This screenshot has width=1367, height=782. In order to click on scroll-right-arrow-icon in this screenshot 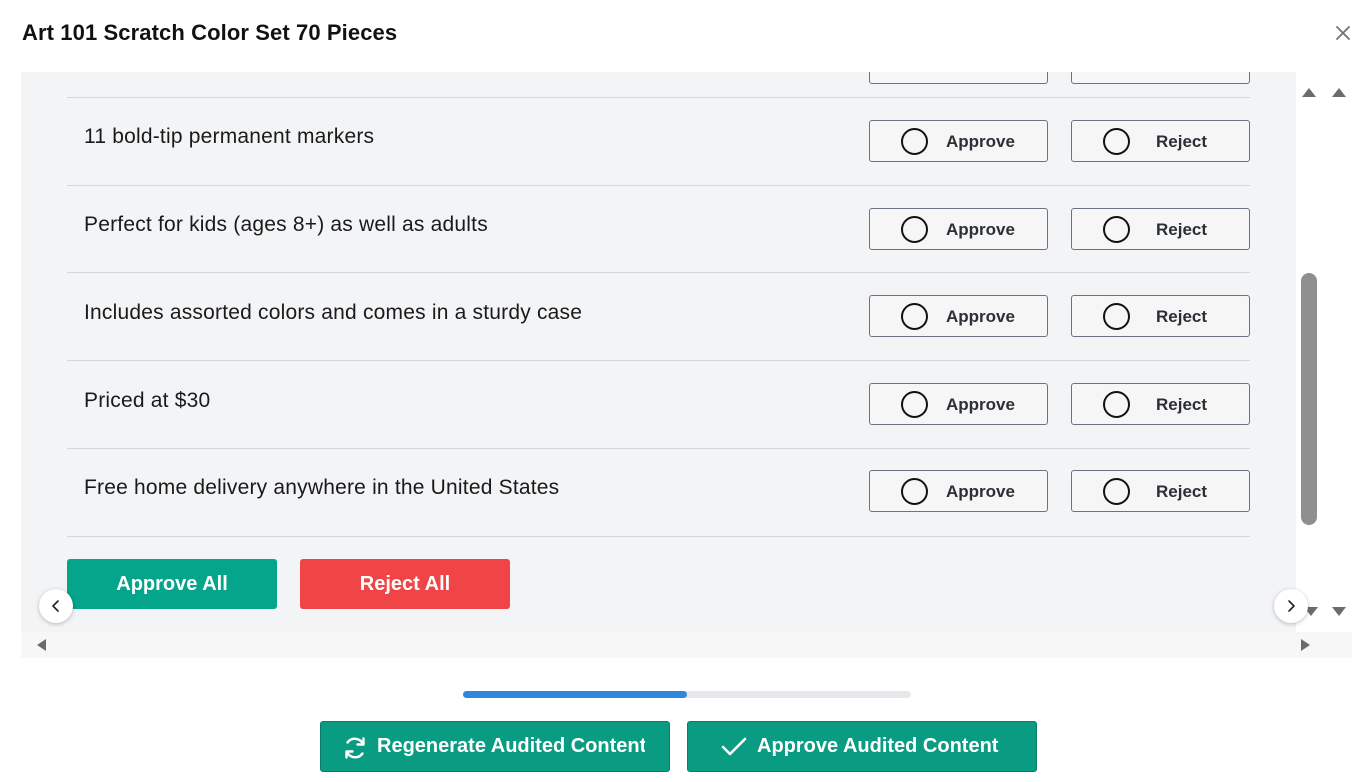, I will do `click(1306, 645)`.